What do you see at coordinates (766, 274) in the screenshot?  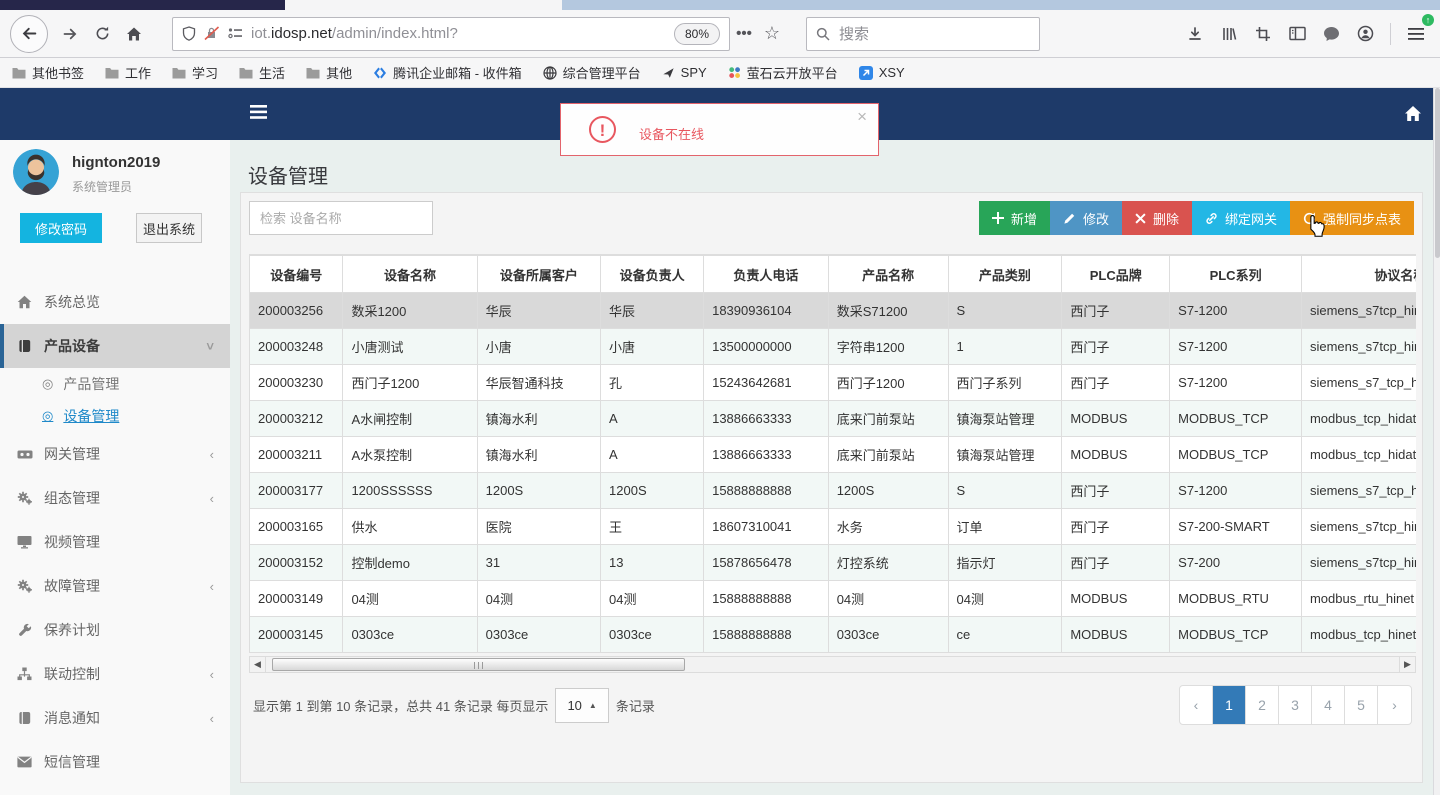 I see `column-header: 负责人电话` at bounding box center [766, 274].